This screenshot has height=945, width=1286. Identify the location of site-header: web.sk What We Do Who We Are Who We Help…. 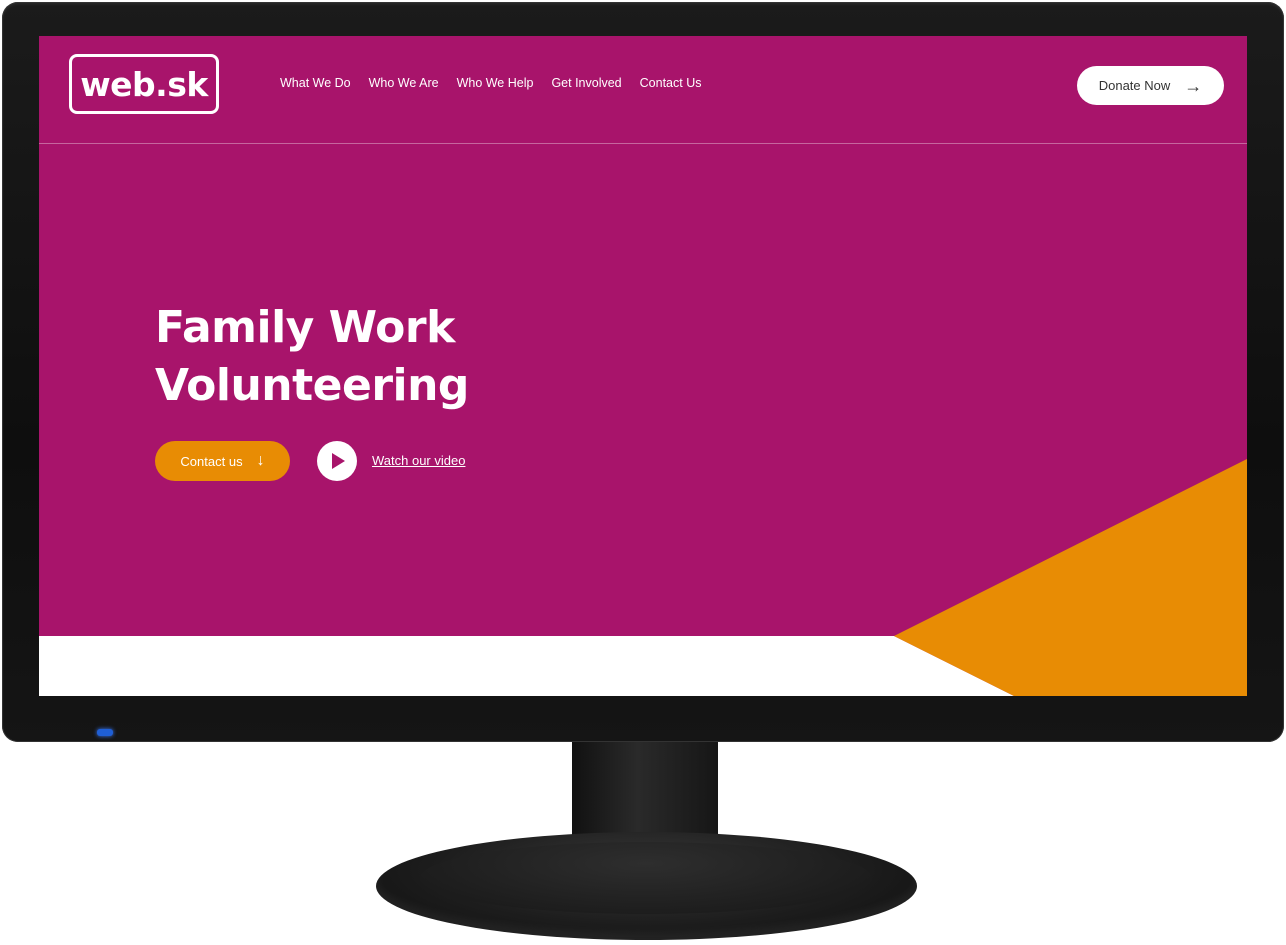
(643, 90).